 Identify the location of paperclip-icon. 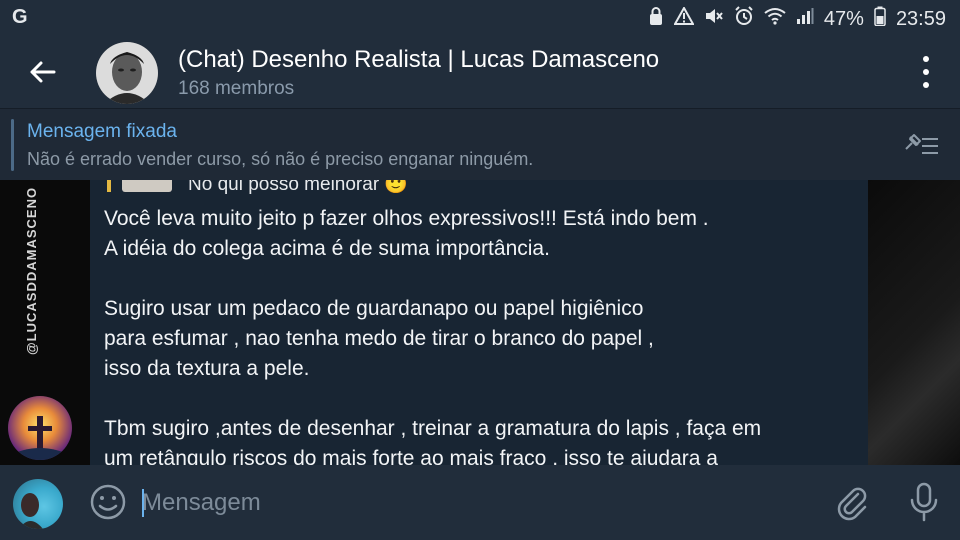
(852, 504).